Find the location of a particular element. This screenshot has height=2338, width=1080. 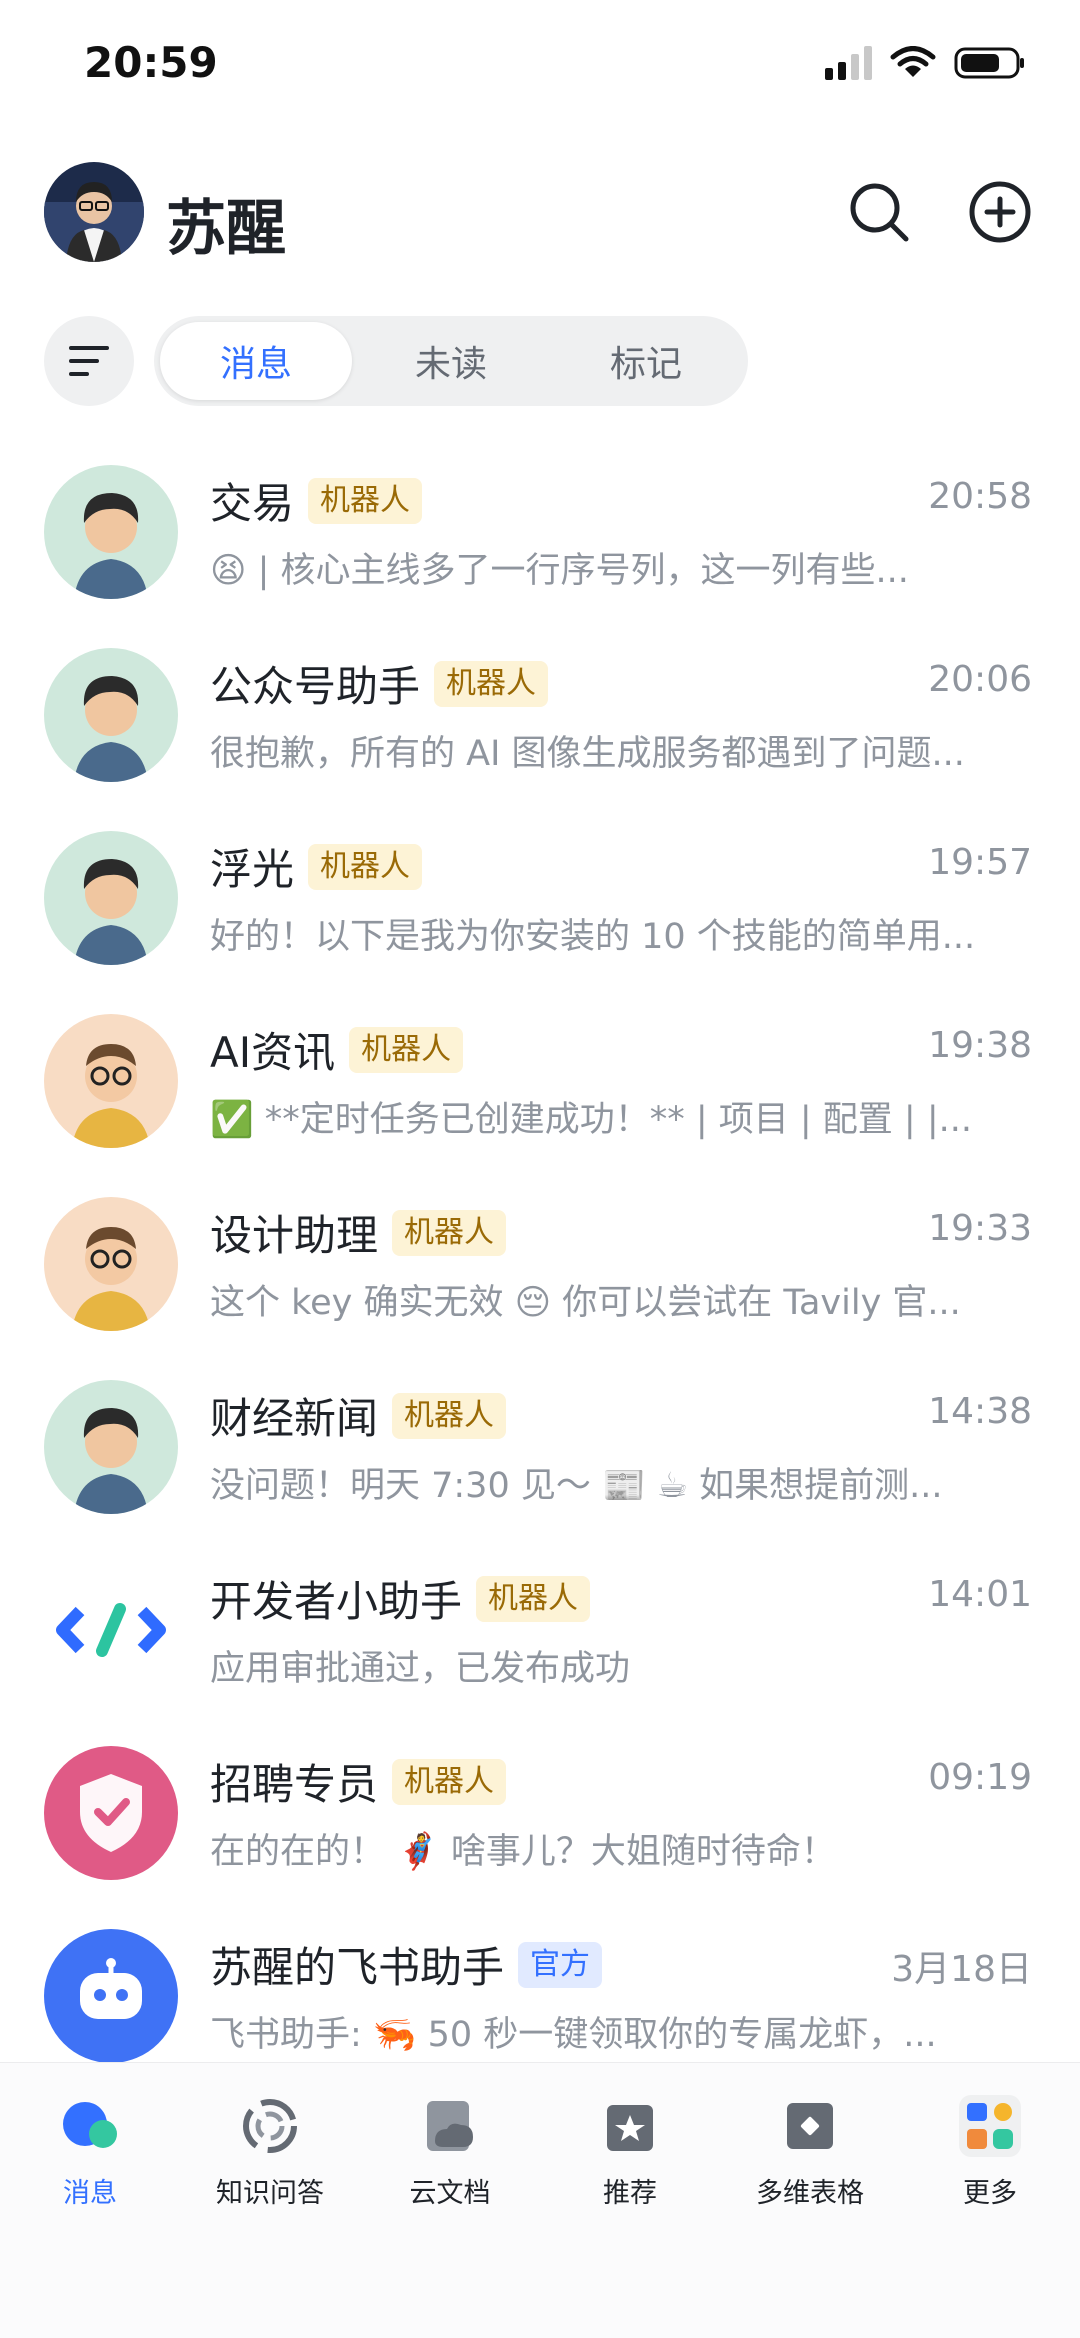

chat-name: 浮光 机器人 is located at coordinates (316, 866).